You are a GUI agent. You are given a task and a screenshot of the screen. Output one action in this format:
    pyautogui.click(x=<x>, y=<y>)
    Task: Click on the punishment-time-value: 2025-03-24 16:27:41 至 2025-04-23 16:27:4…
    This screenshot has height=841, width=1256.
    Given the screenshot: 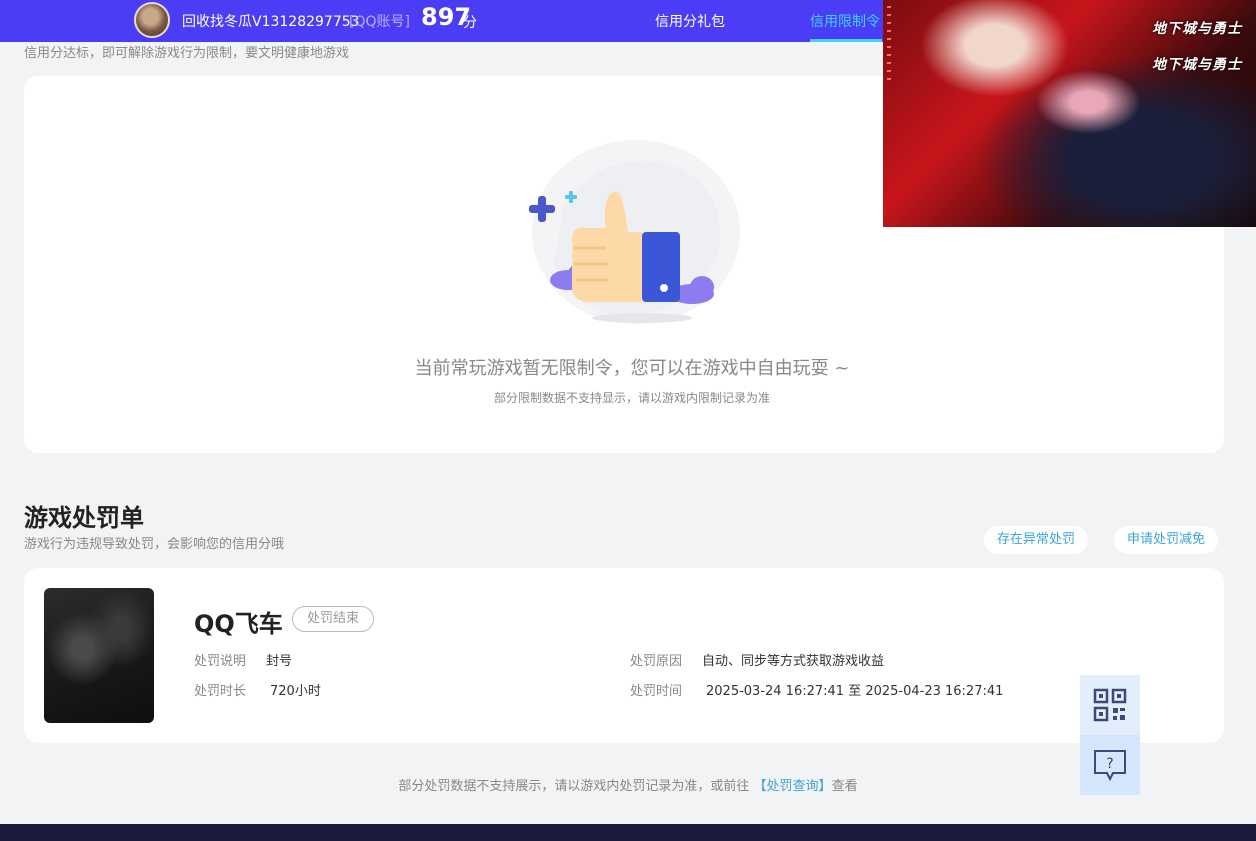 What is the action you would take?
    pyautogui.click(x=855, y=691)
    